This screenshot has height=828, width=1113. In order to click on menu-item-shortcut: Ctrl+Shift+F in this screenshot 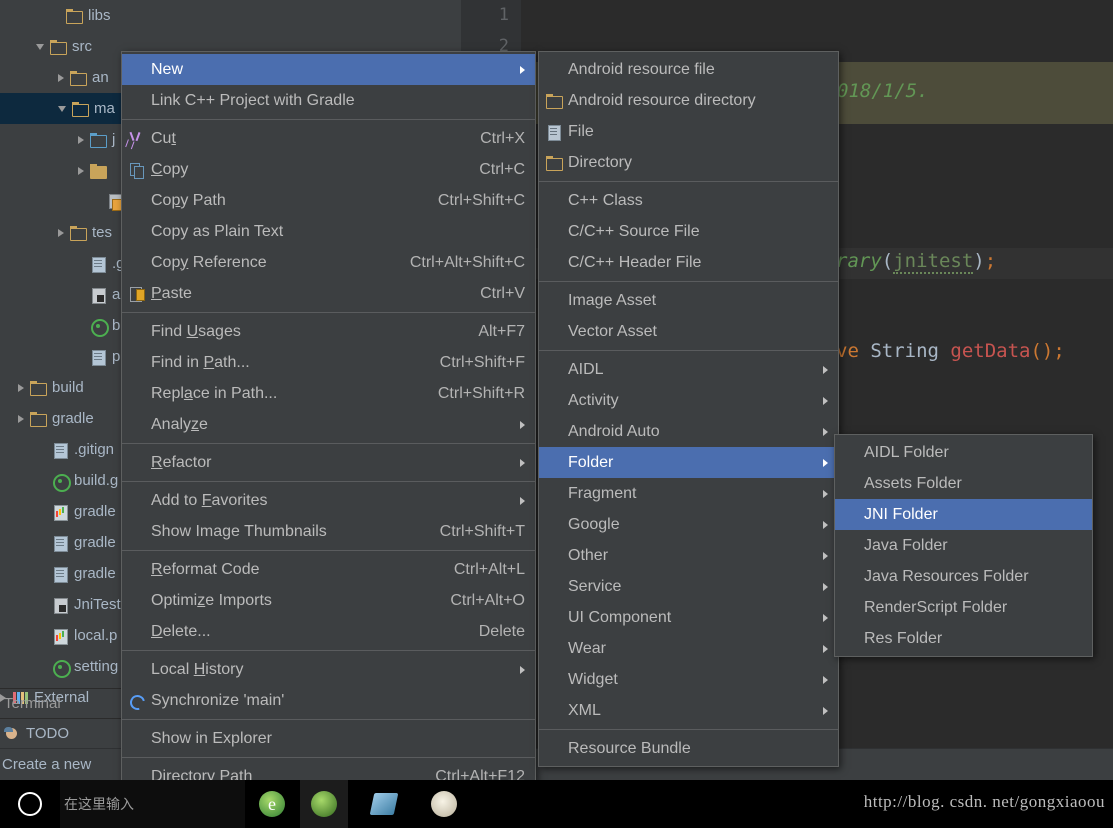, I will do `click(482, 362)`.